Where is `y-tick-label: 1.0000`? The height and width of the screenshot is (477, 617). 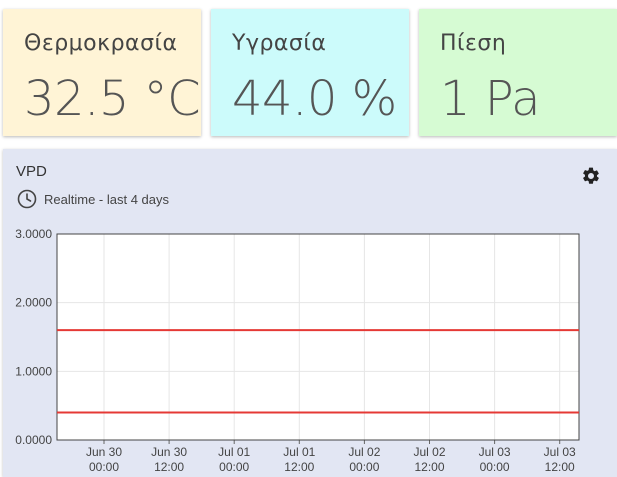 y-tick-label: 1.0000 is located at coordinates (33, 371).